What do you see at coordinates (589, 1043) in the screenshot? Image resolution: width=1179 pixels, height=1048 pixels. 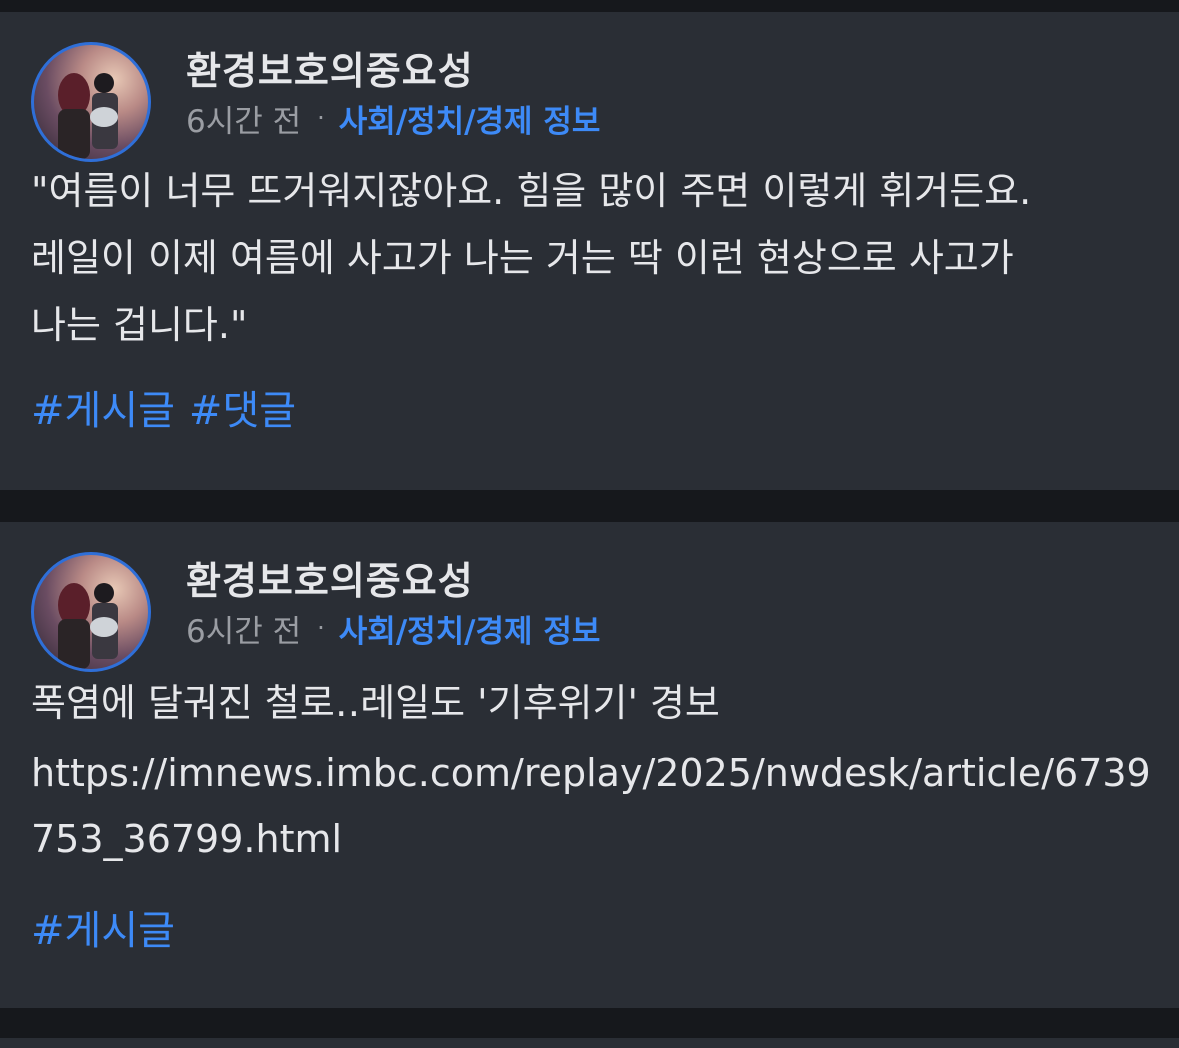 I see `next-post-edge` at bounding box center [589, 1043].